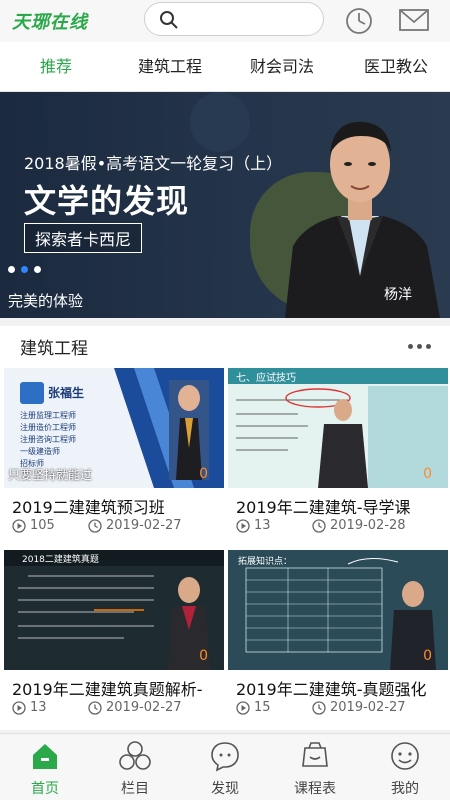 The width and height of the screenshot is (450, 800). I want to click on course-title: 2019年二建建筑真题解析-, so click(107, 689).